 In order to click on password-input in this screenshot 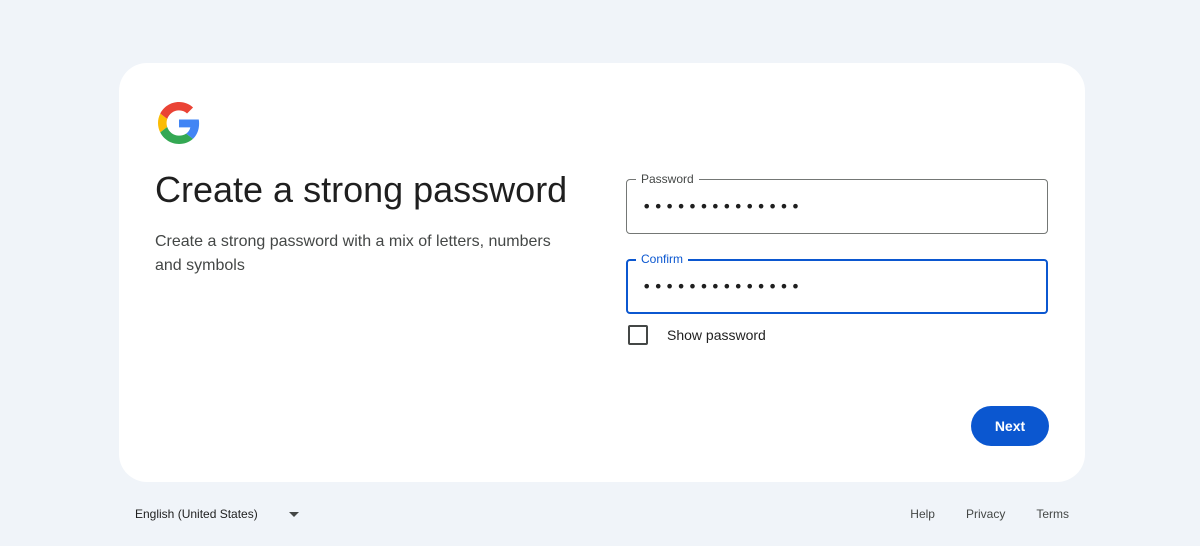, I will do `click(837, 206)`.